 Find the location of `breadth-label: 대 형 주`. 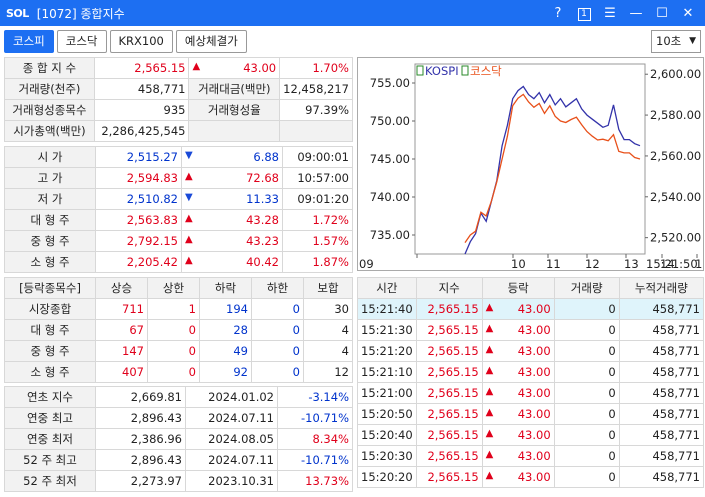

breadth-label: 대 형 주 is located at coordinates (50, 330).